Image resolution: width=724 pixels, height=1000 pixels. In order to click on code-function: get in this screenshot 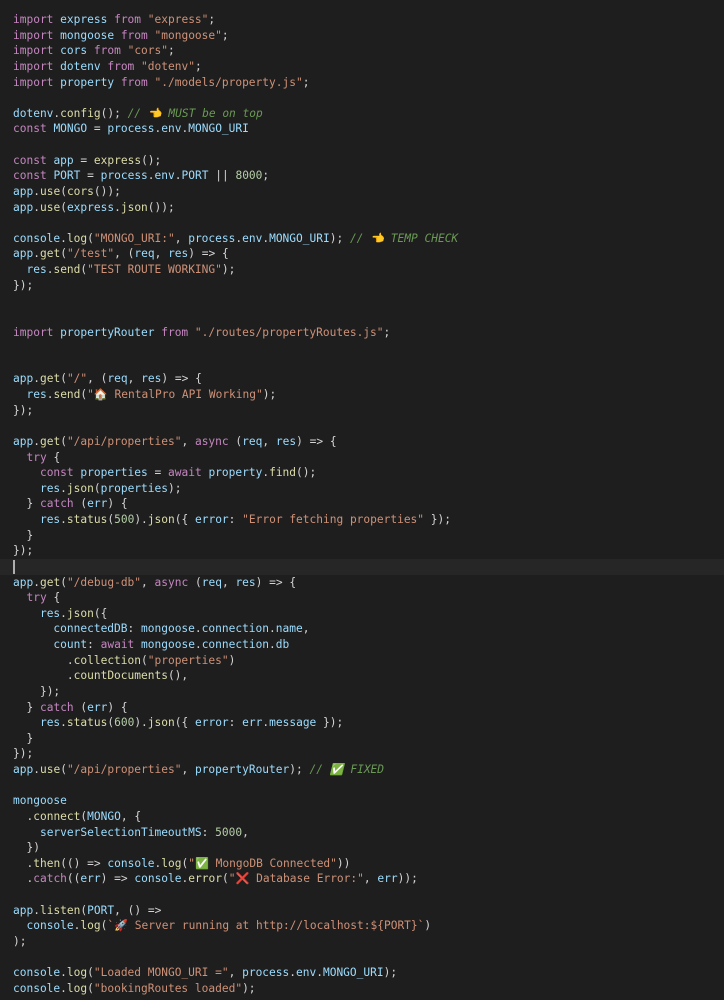, I will do `click(50, 441)`.